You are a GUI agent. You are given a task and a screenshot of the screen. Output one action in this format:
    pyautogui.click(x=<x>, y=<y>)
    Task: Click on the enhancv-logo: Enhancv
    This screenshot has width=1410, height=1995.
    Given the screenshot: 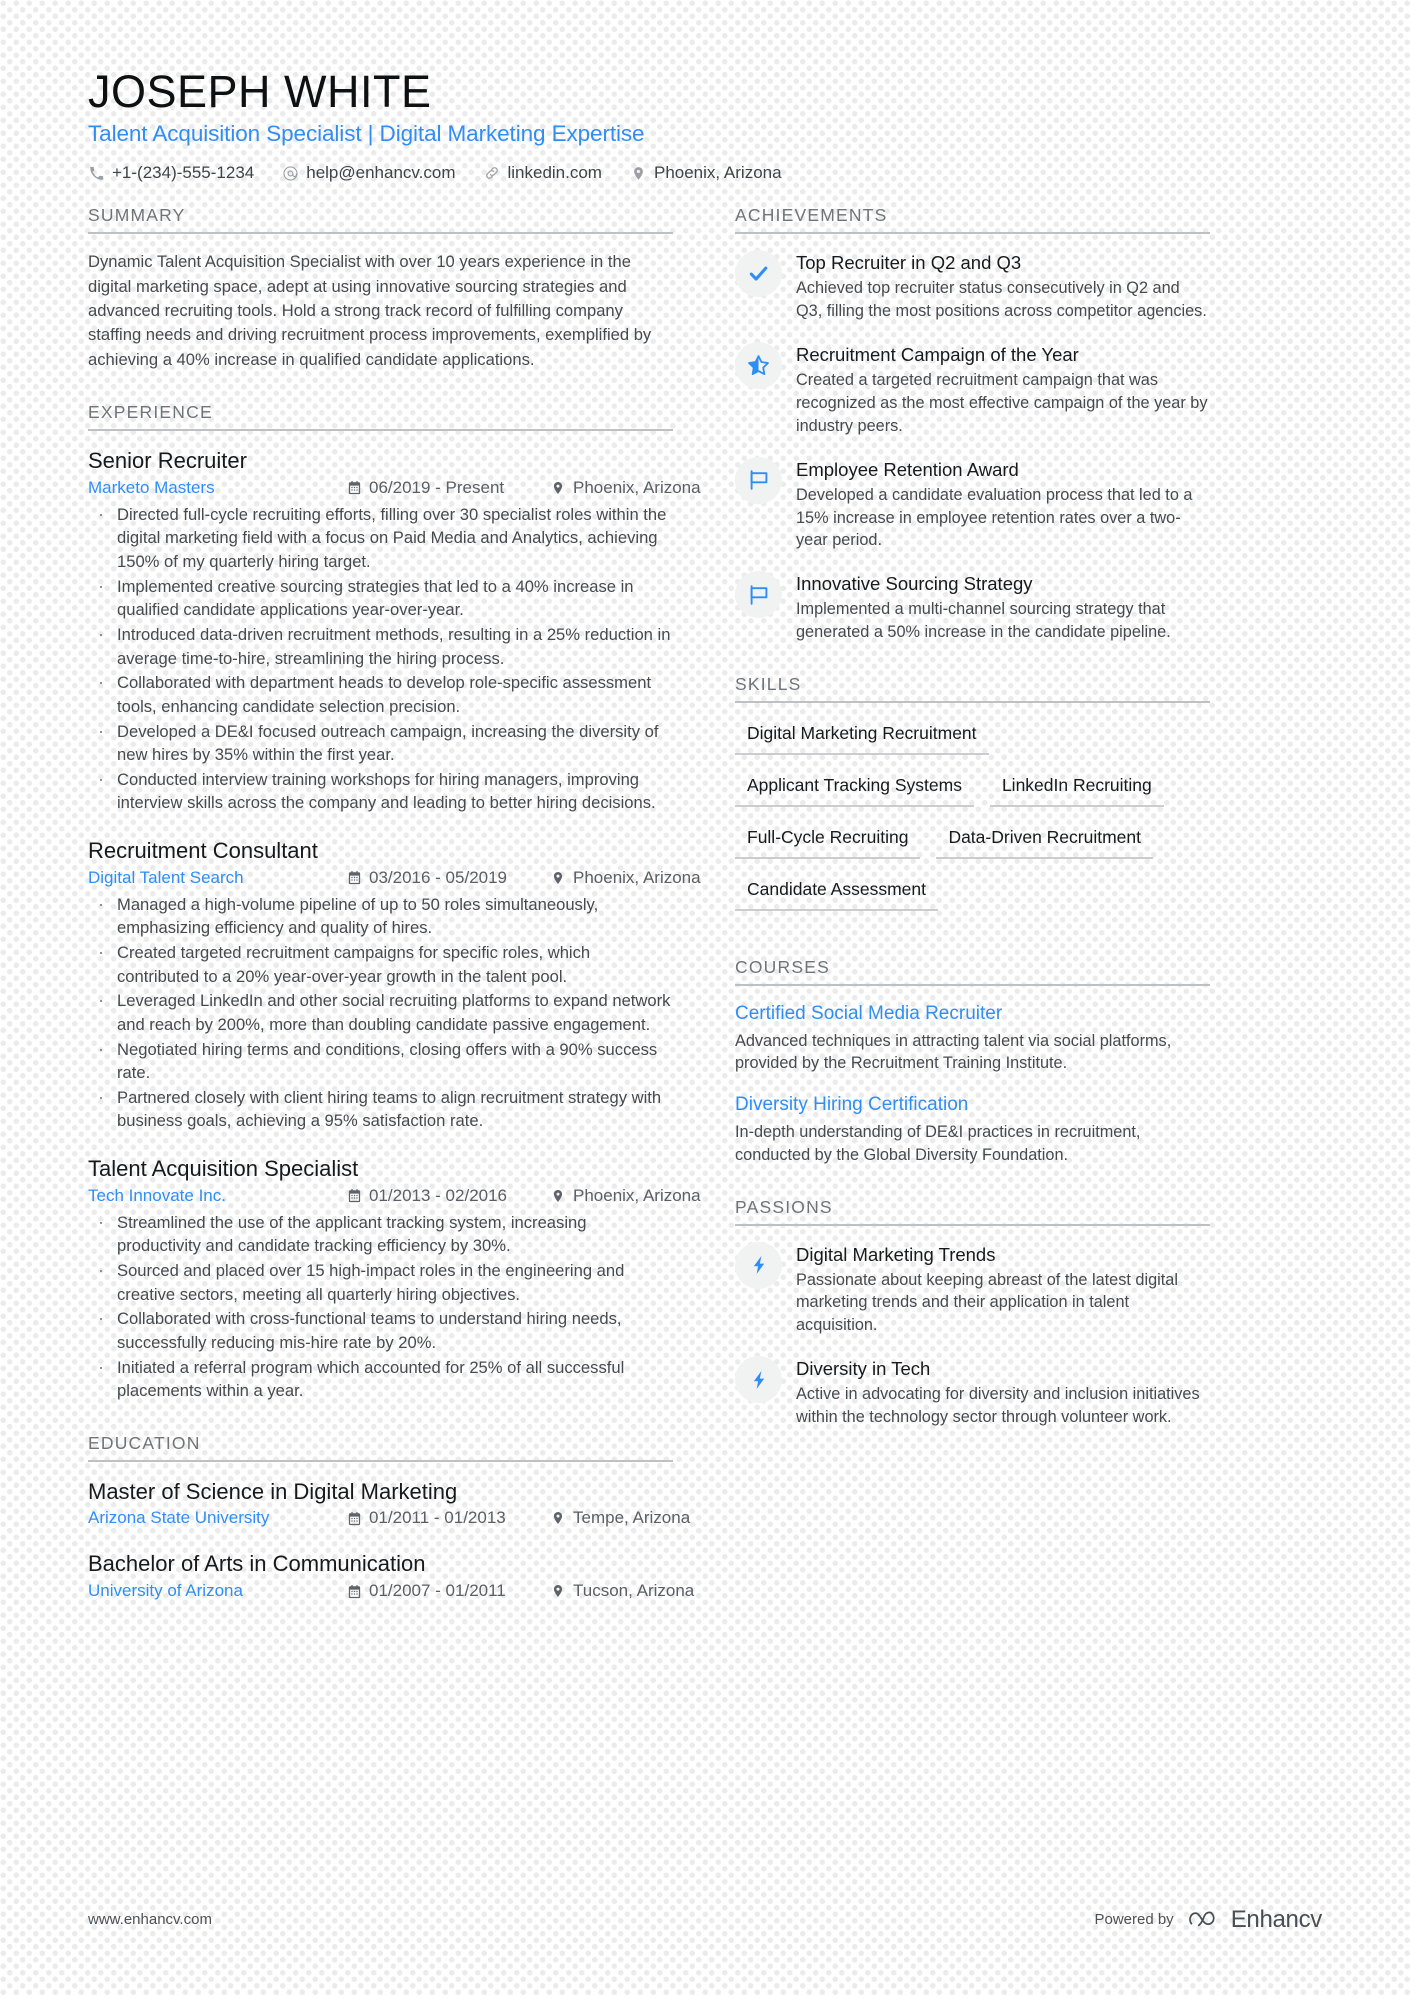 What is the action you would take?
    pyautogui.click(x=1255, y=1919)
    